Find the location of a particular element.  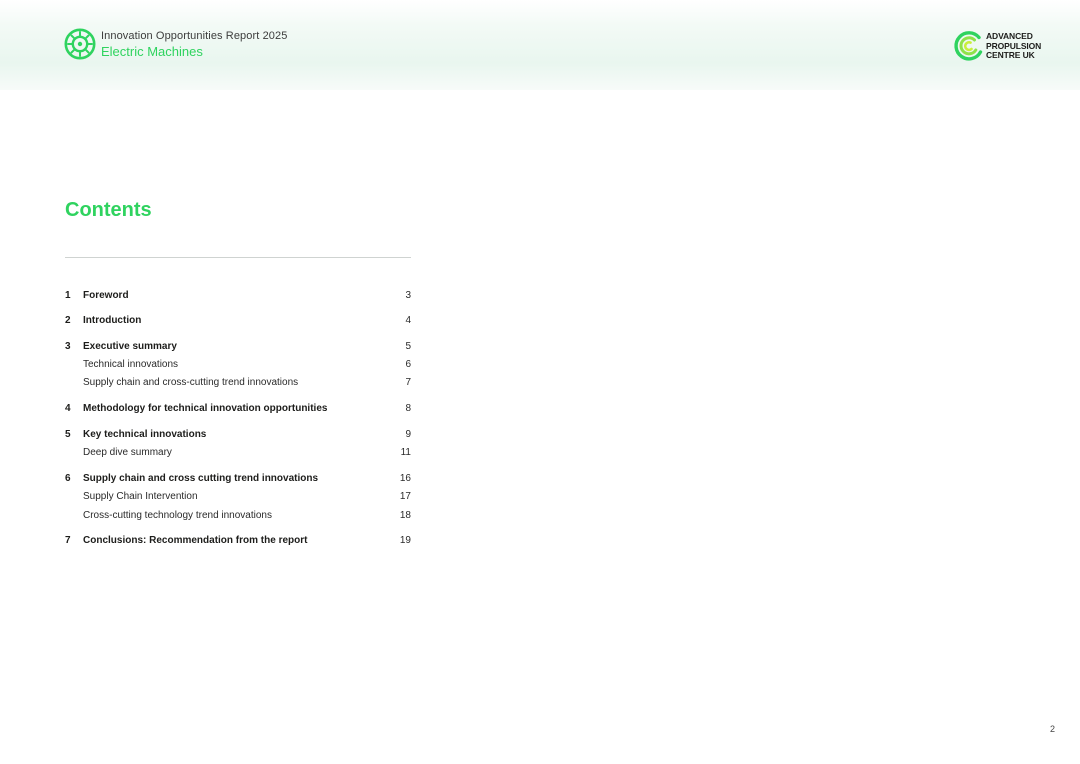

toc-entry-number: 1 is located at coordinates (68, 295).